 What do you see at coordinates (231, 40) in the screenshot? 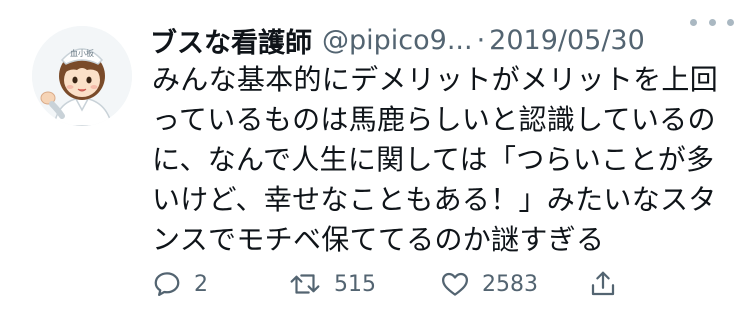
I see `display-name: ブスな看護師` at bounding box center [231, 40].